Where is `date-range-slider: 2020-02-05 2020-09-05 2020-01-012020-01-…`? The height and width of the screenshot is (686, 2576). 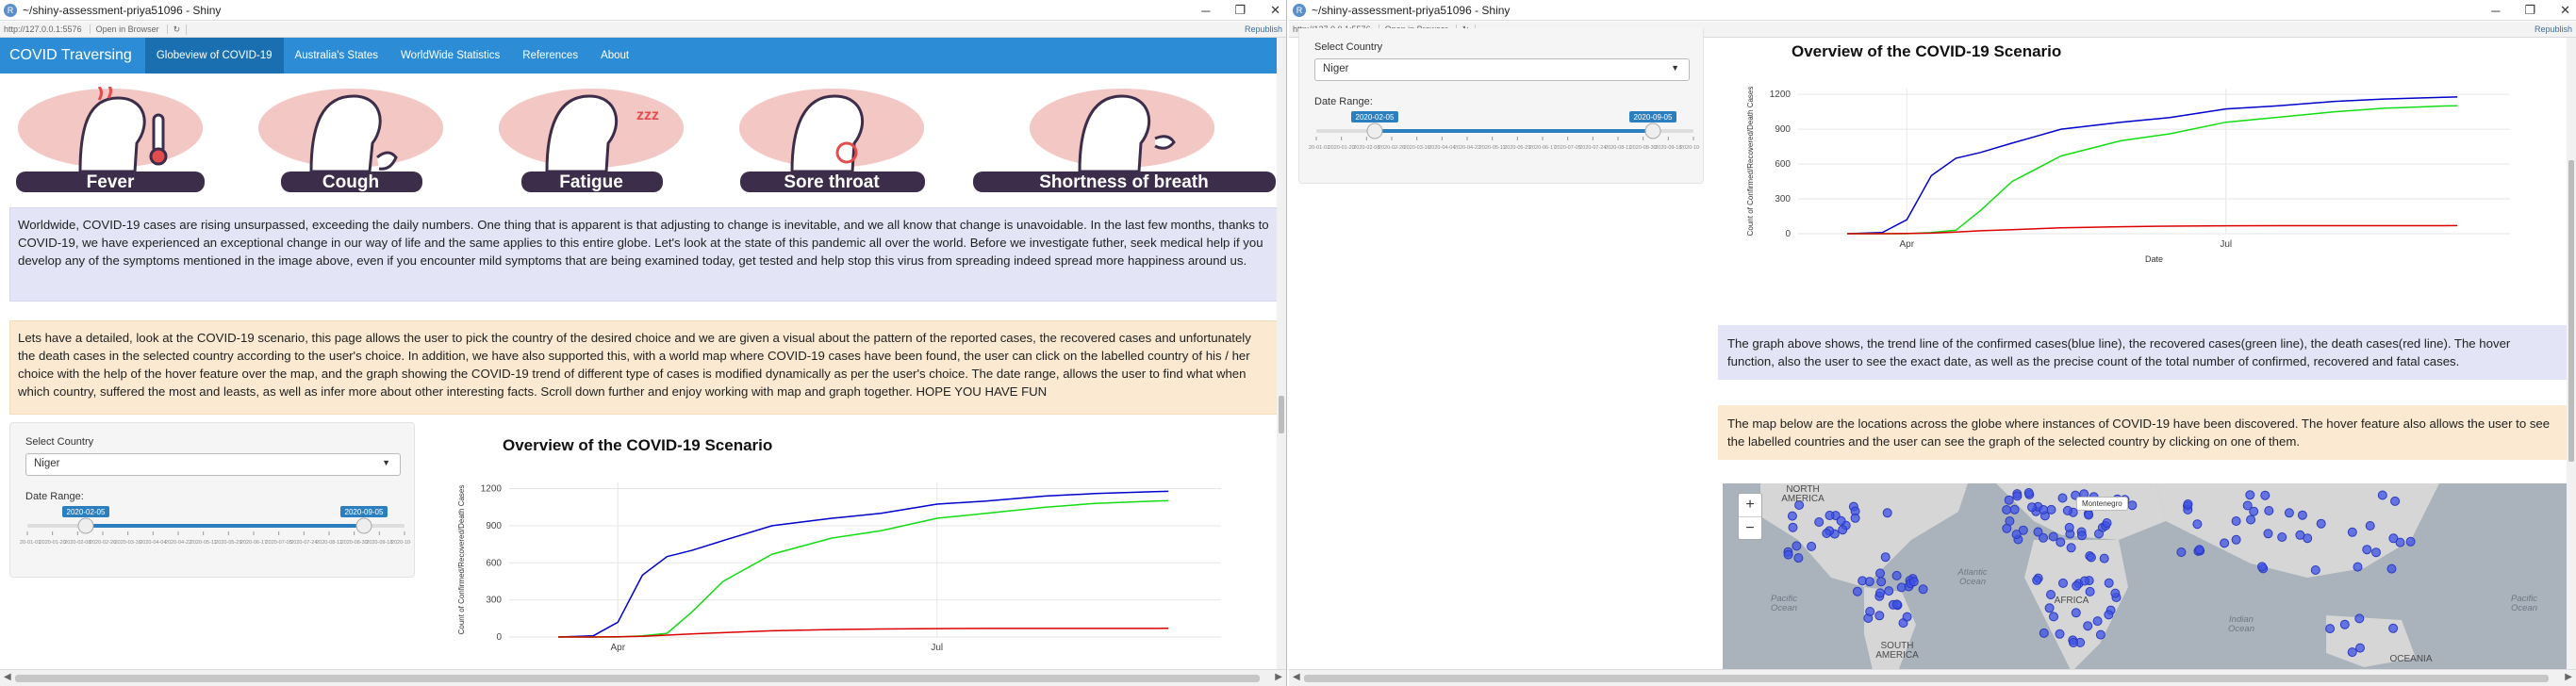
date-range-slider: 2020-02-05 2020-09-05 2020-01-012020-01-… is located at coordinates (1504, 140).